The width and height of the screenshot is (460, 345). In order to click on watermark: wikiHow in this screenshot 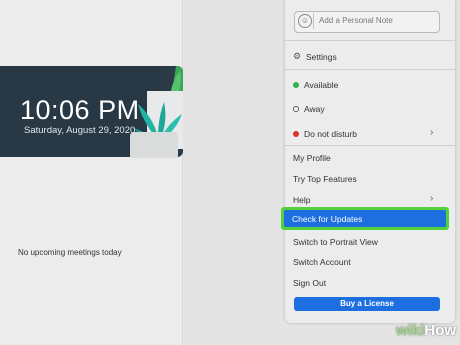, I will do `click(426, 330)`.